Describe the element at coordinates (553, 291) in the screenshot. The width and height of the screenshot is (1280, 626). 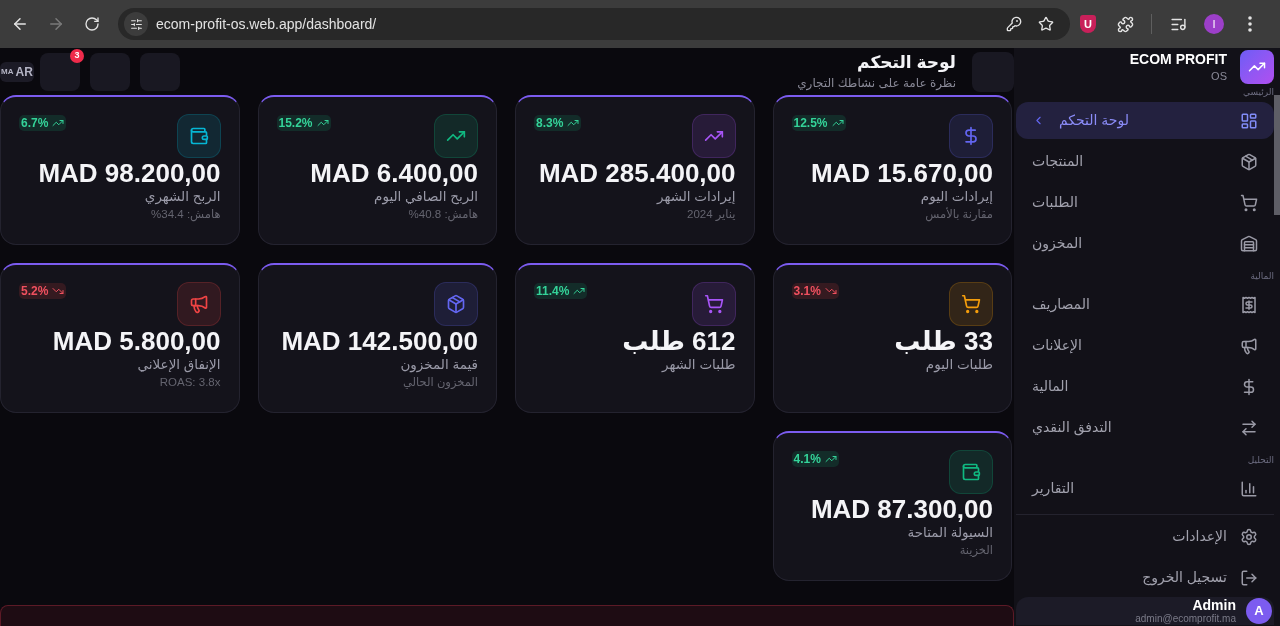
I see `change-percent: 11.4%` at that location.